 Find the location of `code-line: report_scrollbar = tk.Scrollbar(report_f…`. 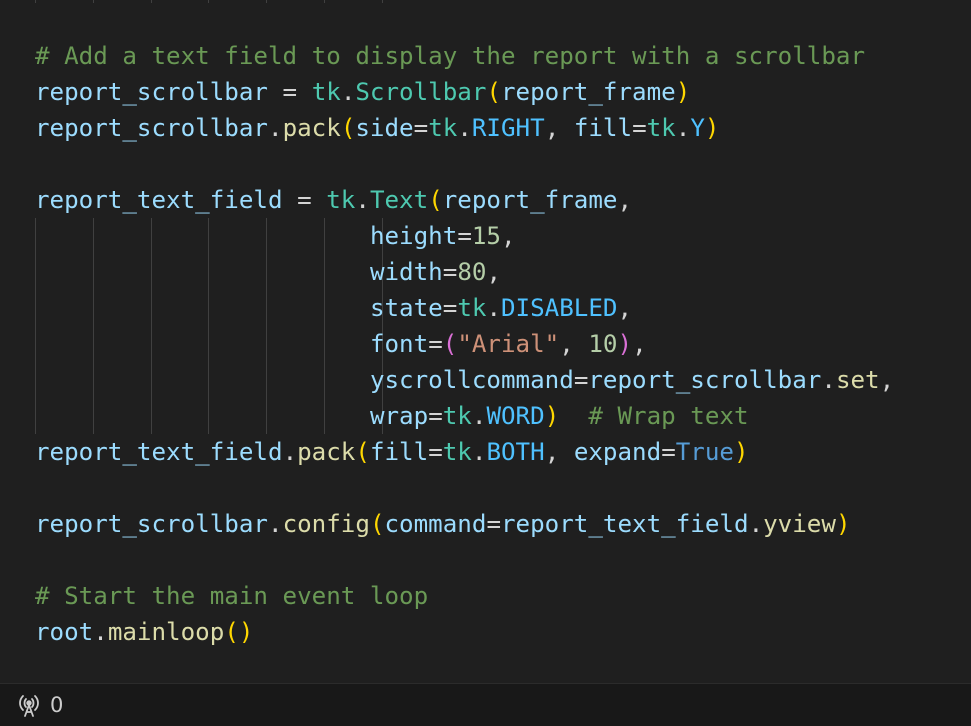

code-line: report_scrollbar = tk.Scrollbar(report_f… is located at coordinates (464, 92).